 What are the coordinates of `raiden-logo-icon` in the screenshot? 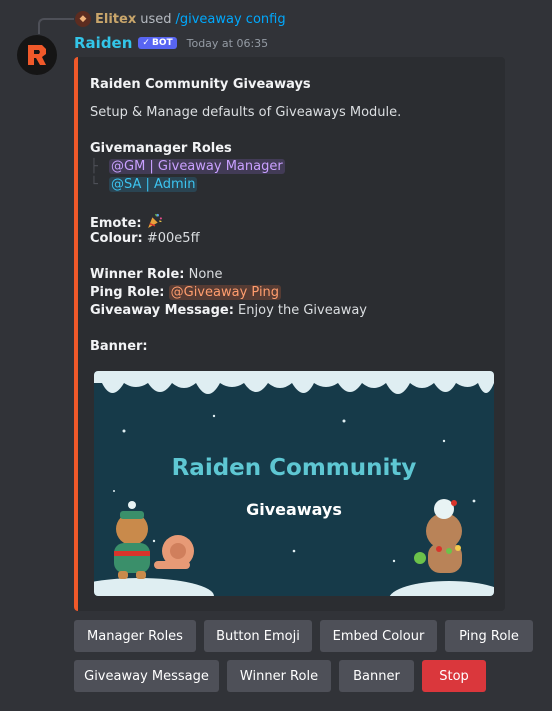 It's located at (37, 55).